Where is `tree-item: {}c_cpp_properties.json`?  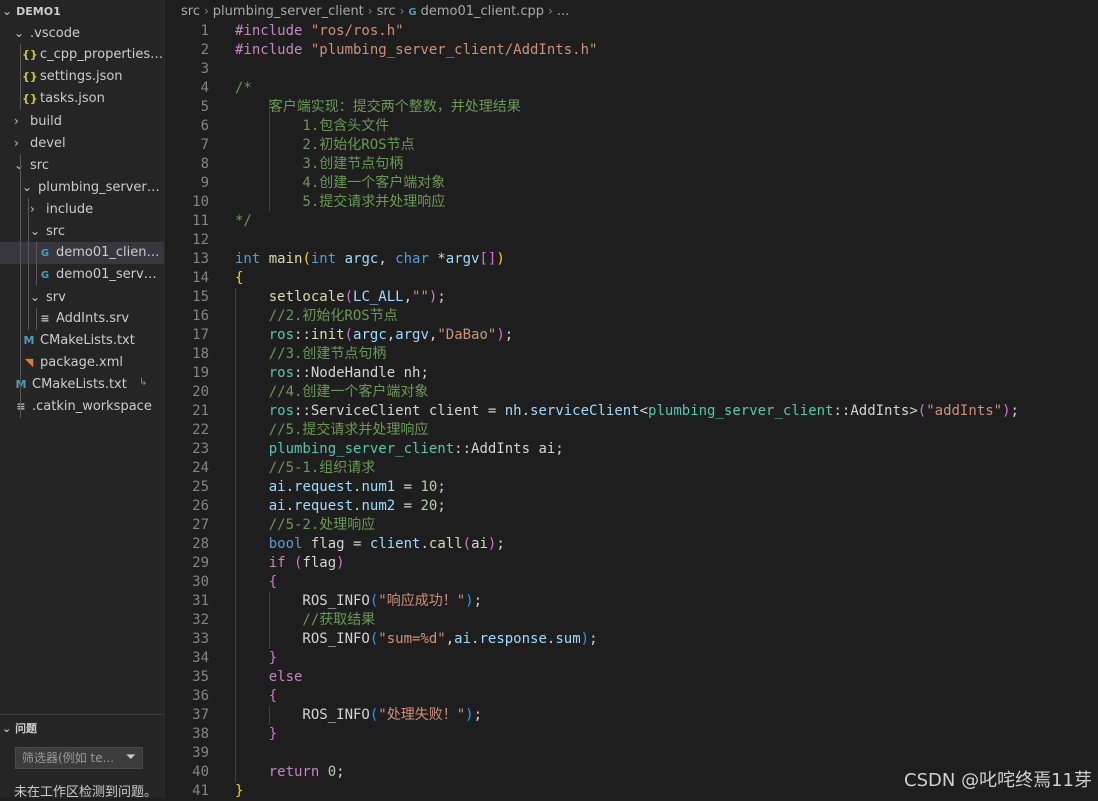
tree-item: {}c_cpp_properties.json is located at coordinates (82, 55).